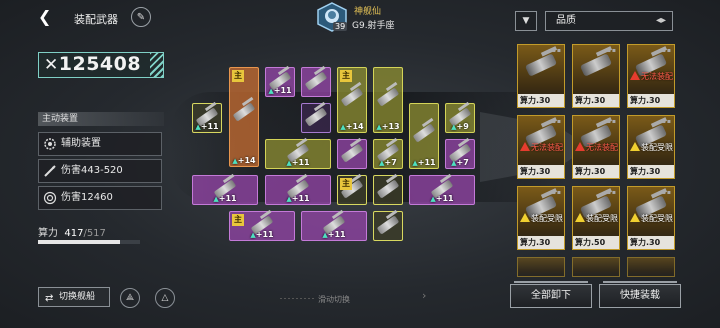 This screenshot has width=720, height=328. What do you see at coordinates (141, 17) in the screenshot?
I see `edit-icon: ✎` at bounding box center [141, 17].